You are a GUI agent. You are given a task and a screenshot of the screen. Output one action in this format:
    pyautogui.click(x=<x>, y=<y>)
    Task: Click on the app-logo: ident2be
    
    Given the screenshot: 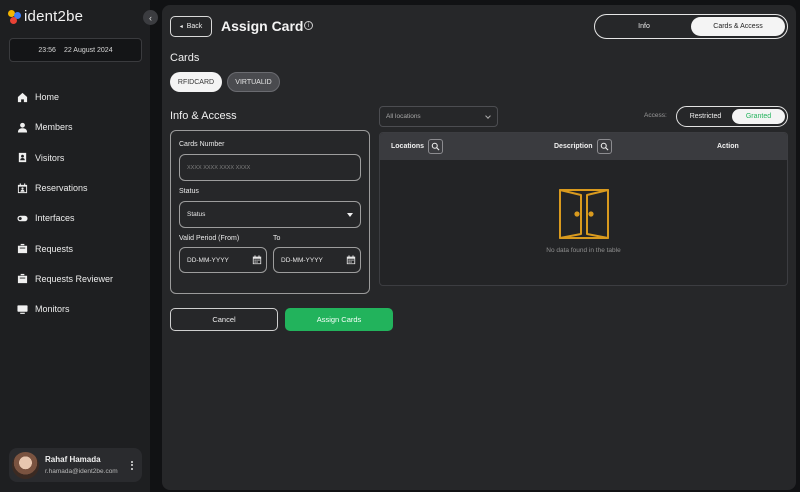 What is the action you would take?
    pyautogui.click(x=45, y=16)
    